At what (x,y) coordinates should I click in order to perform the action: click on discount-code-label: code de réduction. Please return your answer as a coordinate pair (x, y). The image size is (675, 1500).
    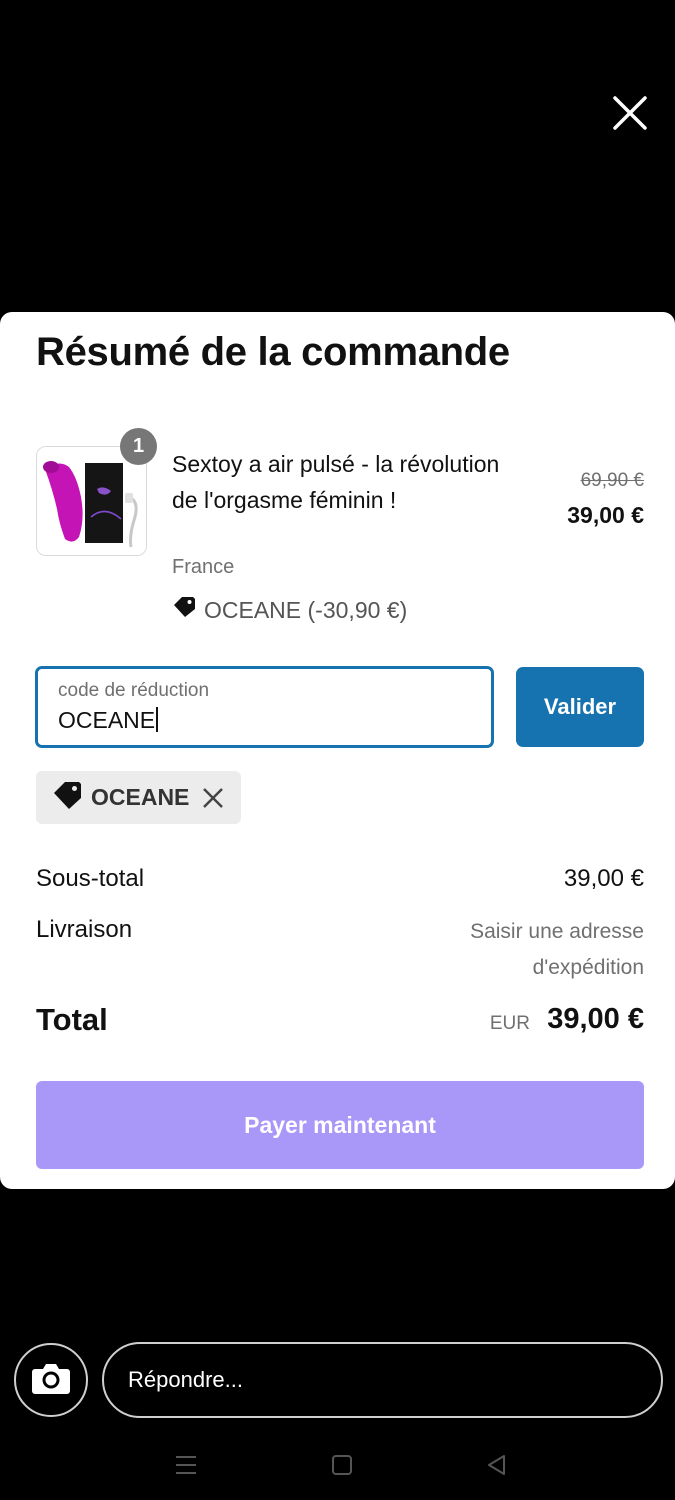
    Looking at the image, I should click on (134, 690).